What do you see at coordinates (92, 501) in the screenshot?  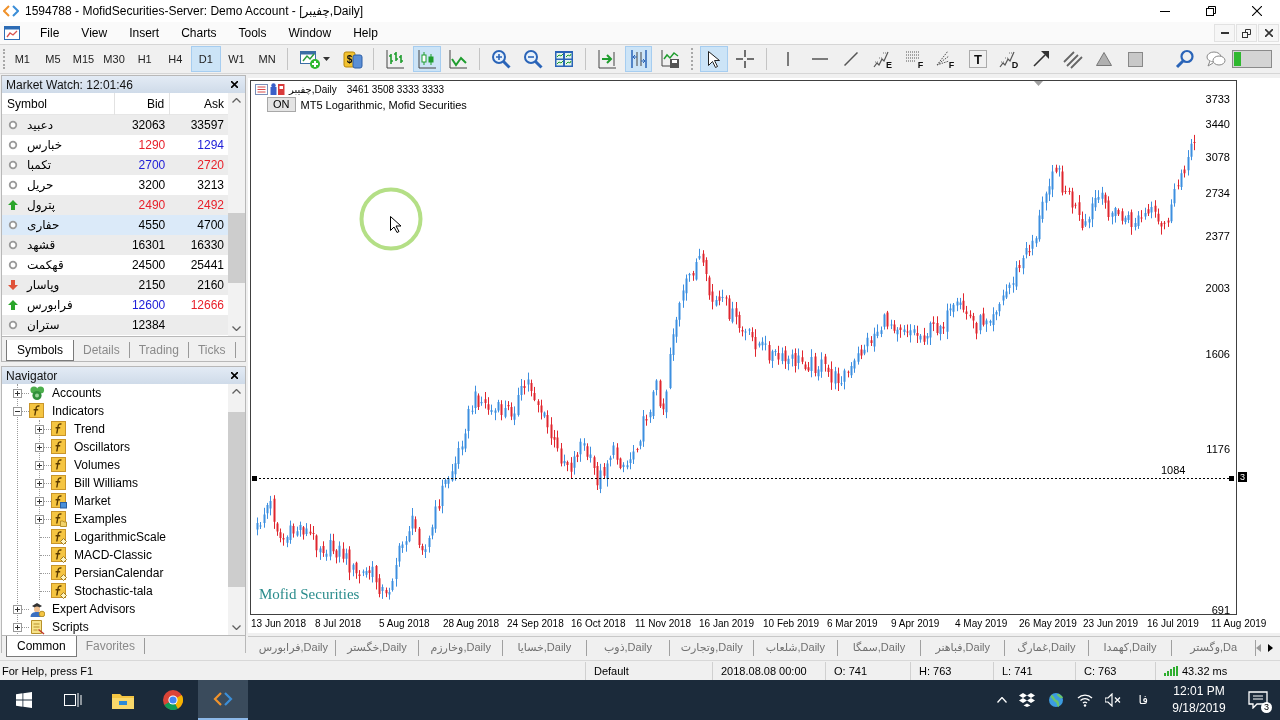 I see `tree-item: Market` at bounding box center [92, 501].